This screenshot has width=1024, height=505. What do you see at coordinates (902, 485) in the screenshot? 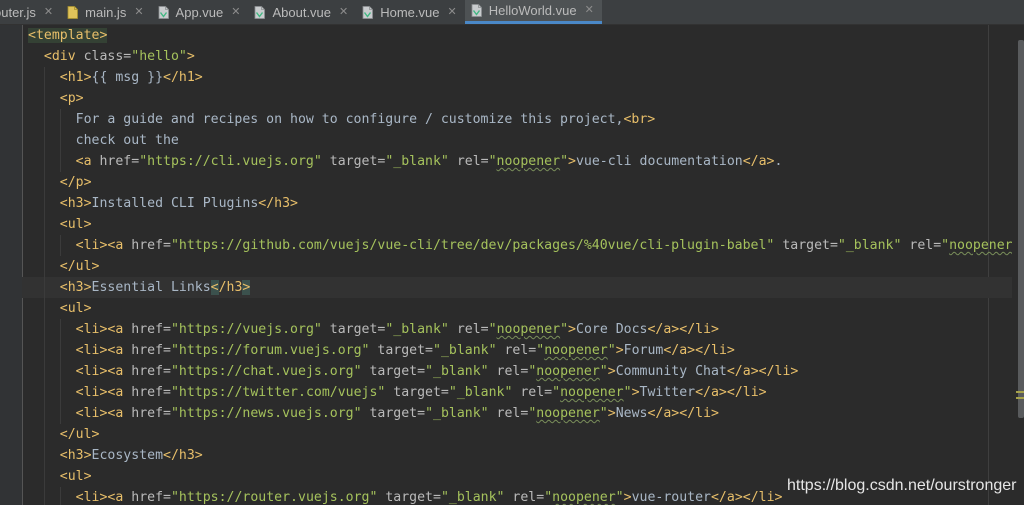
I see `watermark-text: https://blog.csdn.net/ourstronger` at bounding box center [902, 485].